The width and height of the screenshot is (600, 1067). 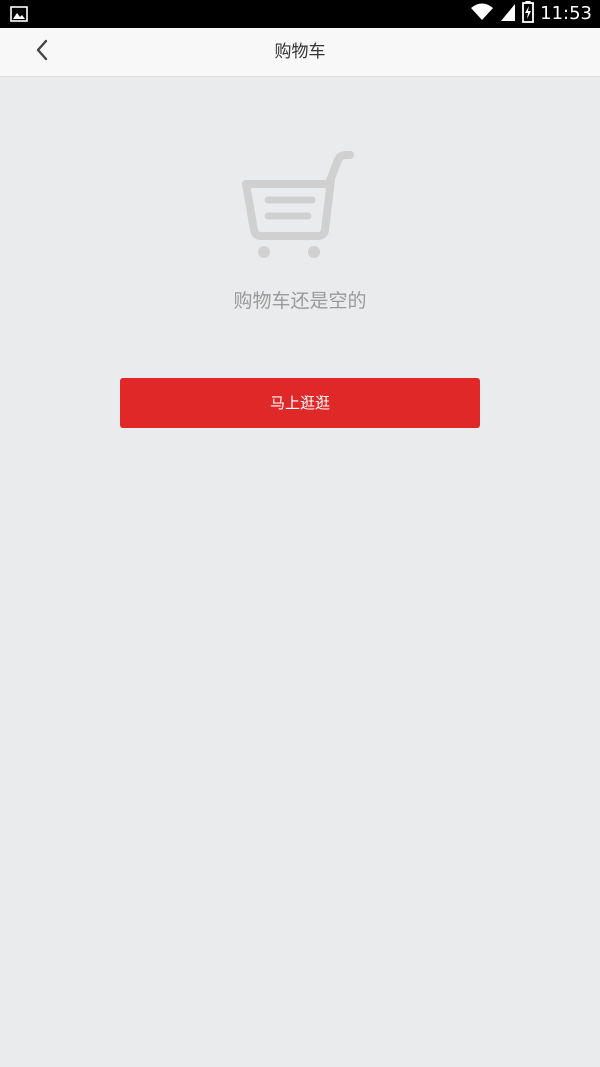 What do you see at coordinates (528, 14) in the screenshot?
I see `battery-charging-icon` at bounding box center [528, 14].